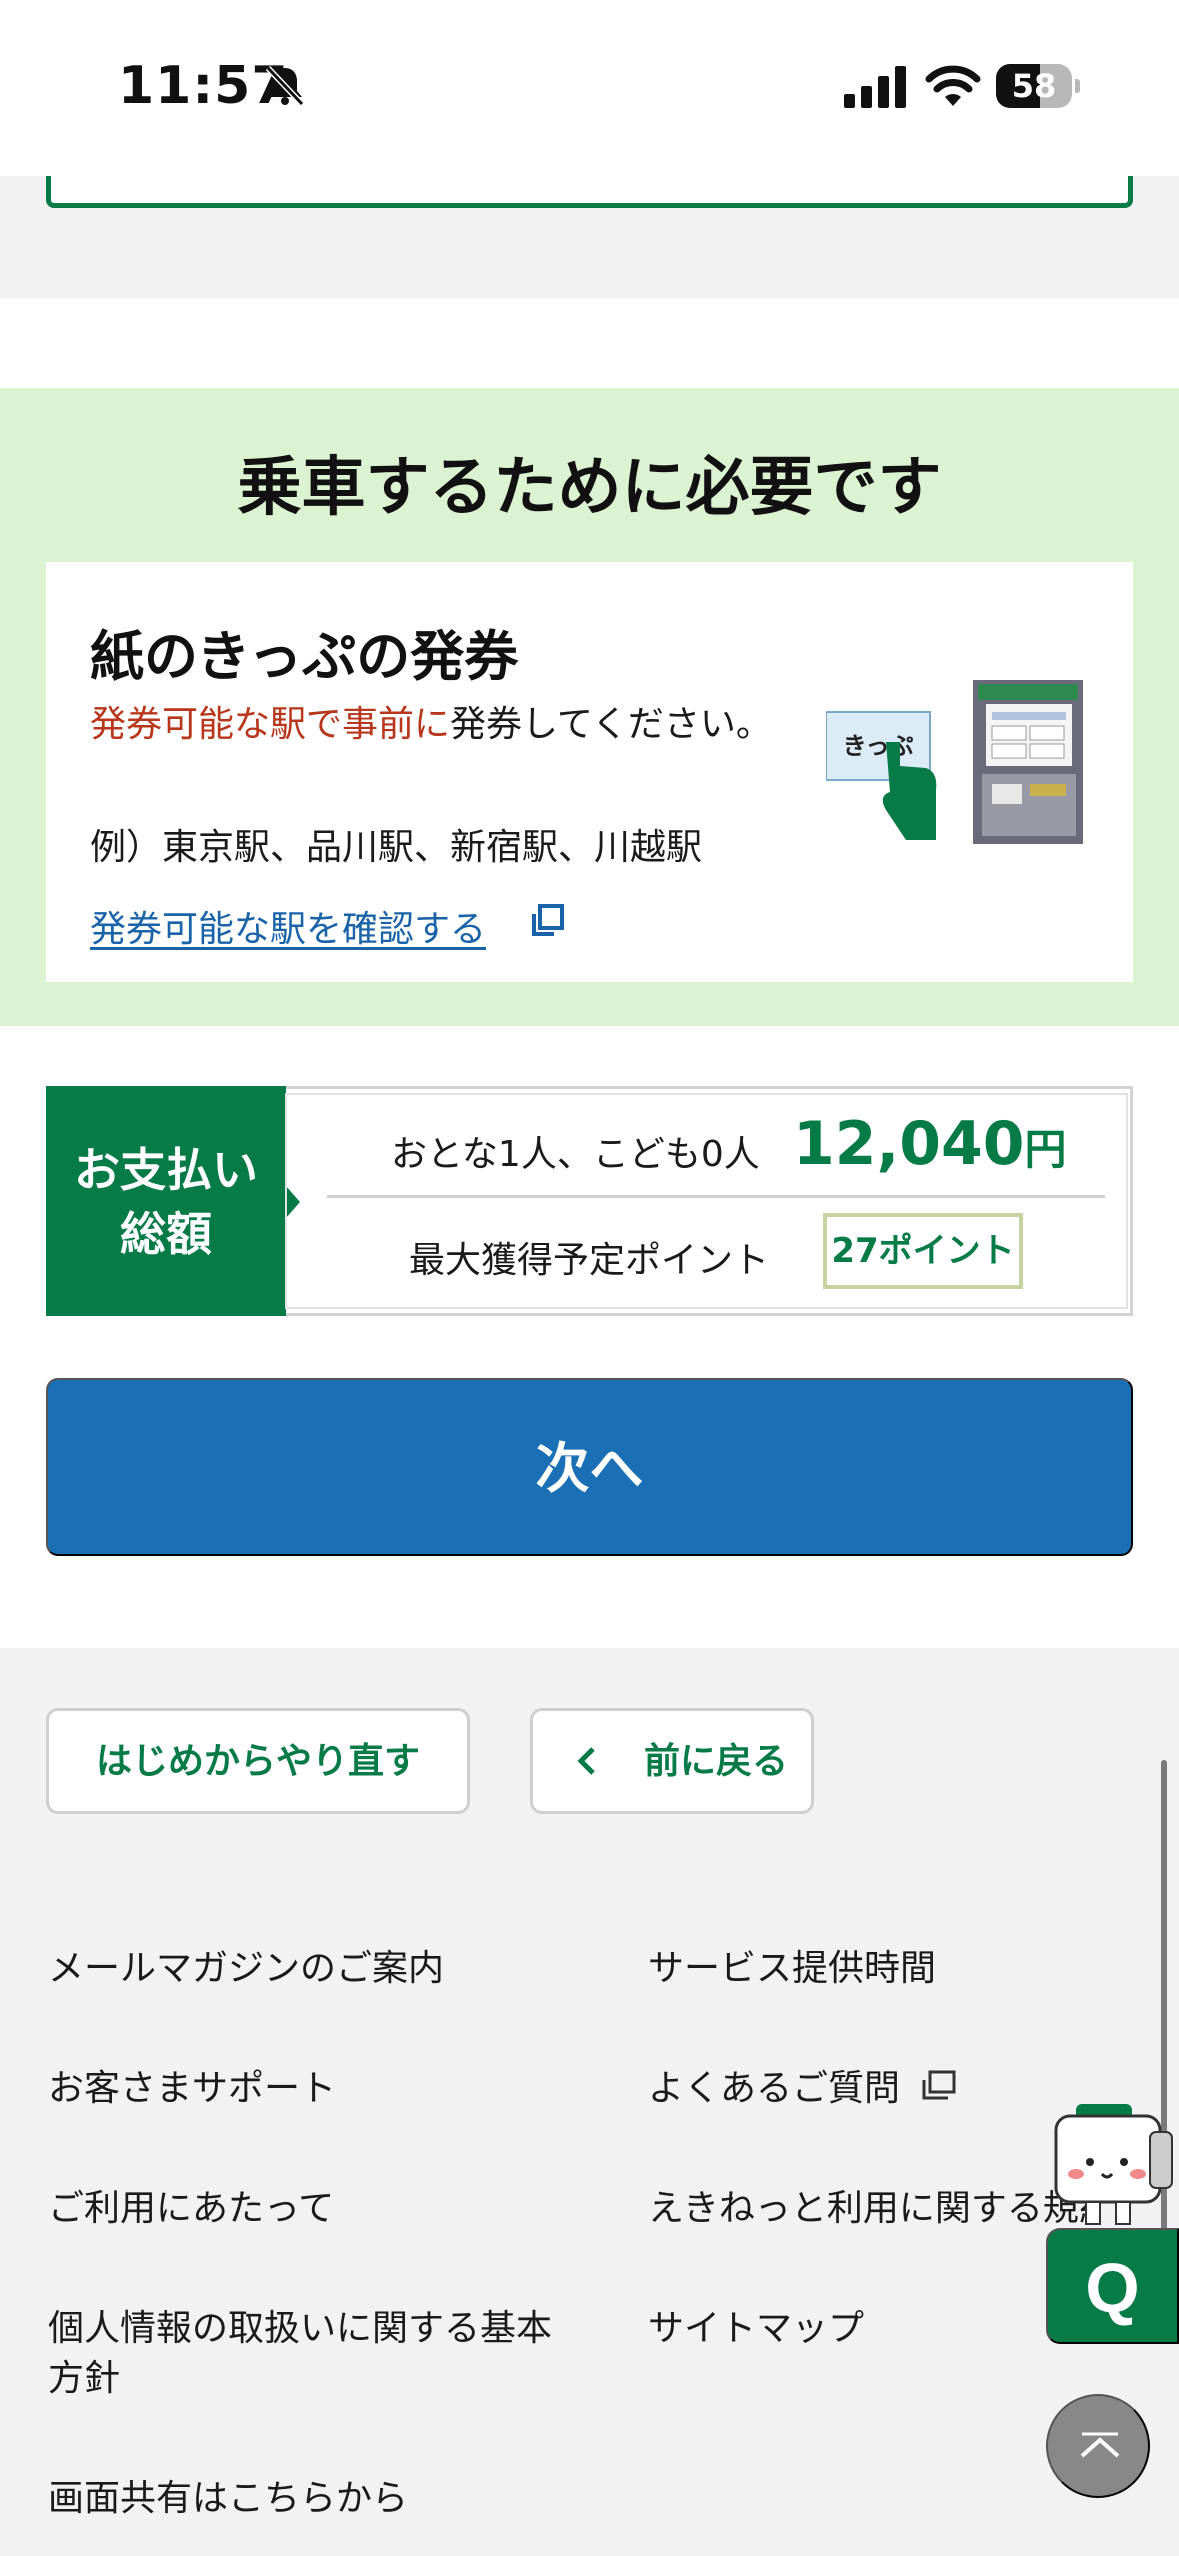 The image size is (1179, 2556). What do you see at coordinates (304, 656) in the screenshot?
I see `card-title: 紙のきっぷの発券` at bounding box center [304, 656].